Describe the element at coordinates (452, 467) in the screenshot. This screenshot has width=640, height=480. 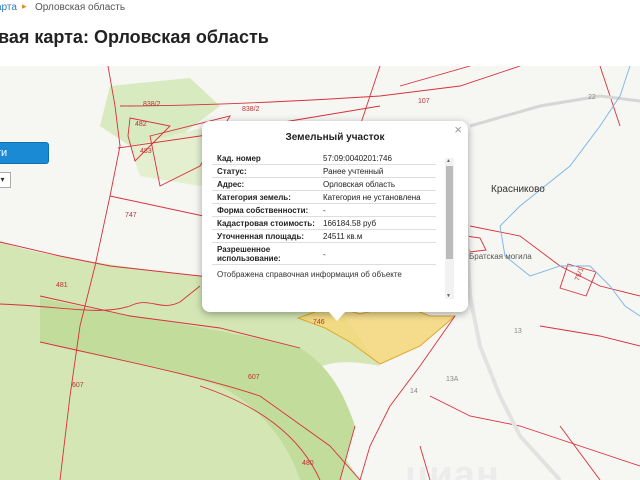
I see `watermark: циан` at that location.